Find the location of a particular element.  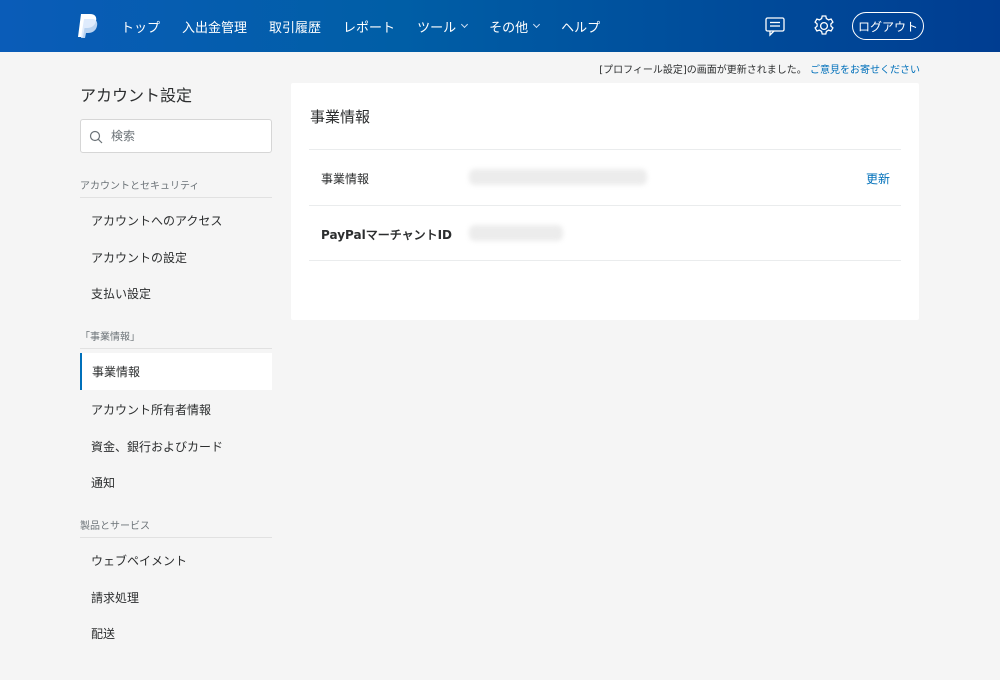

section-heading-products-services: 製品とサービス is located at coordinates (176, 527).